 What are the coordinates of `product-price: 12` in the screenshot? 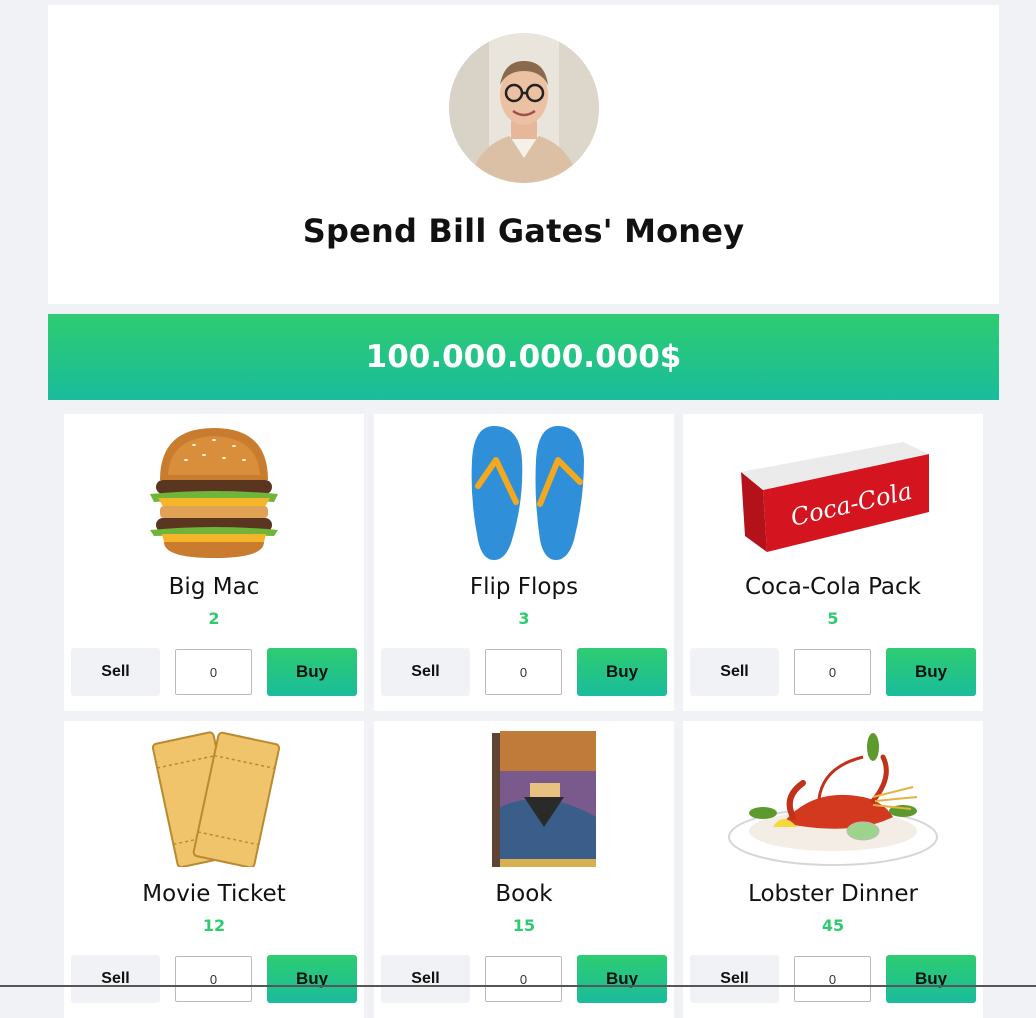 It's located at (214, 925).